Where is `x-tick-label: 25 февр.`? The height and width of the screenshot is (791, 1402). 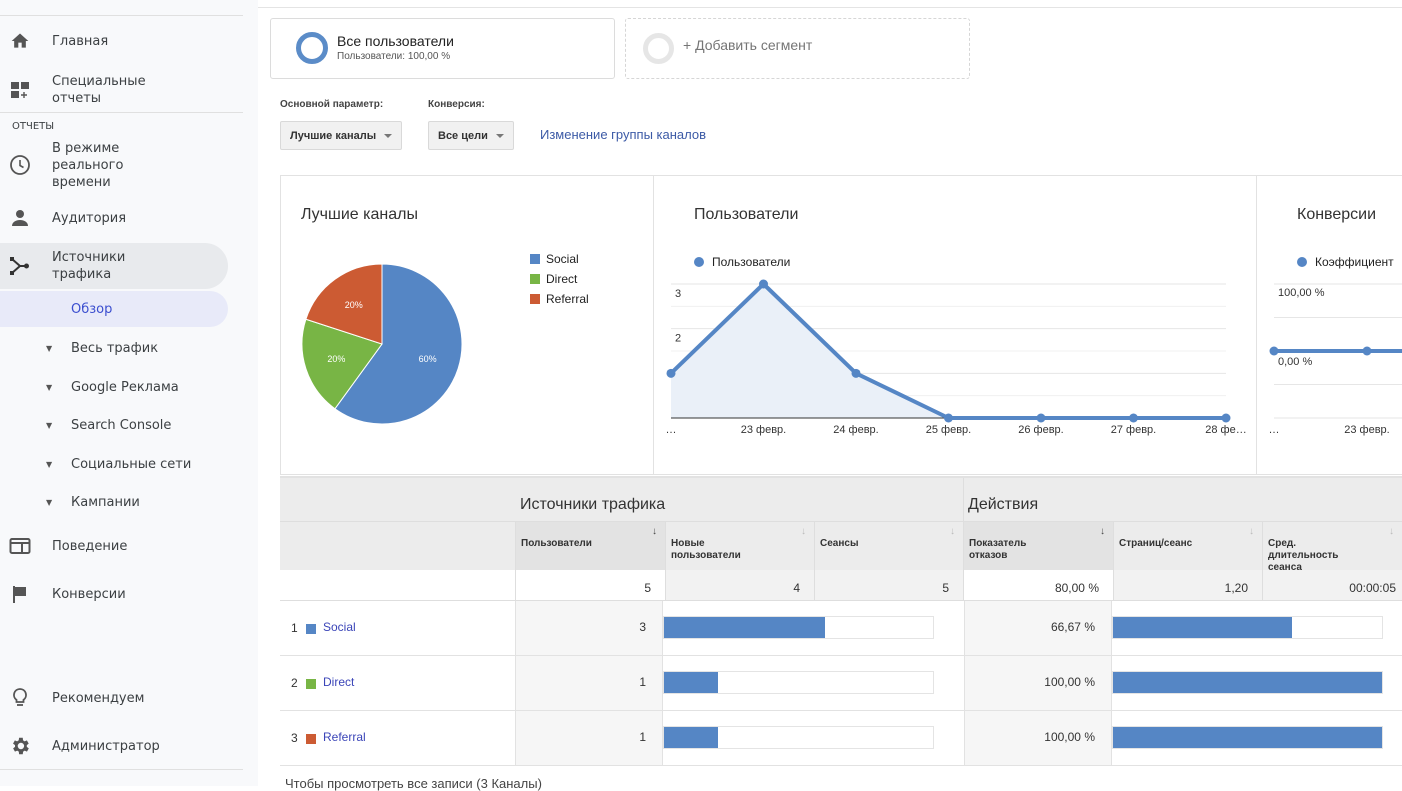
x-tick-label: 25 февр. is located at coordinates (948, 430).